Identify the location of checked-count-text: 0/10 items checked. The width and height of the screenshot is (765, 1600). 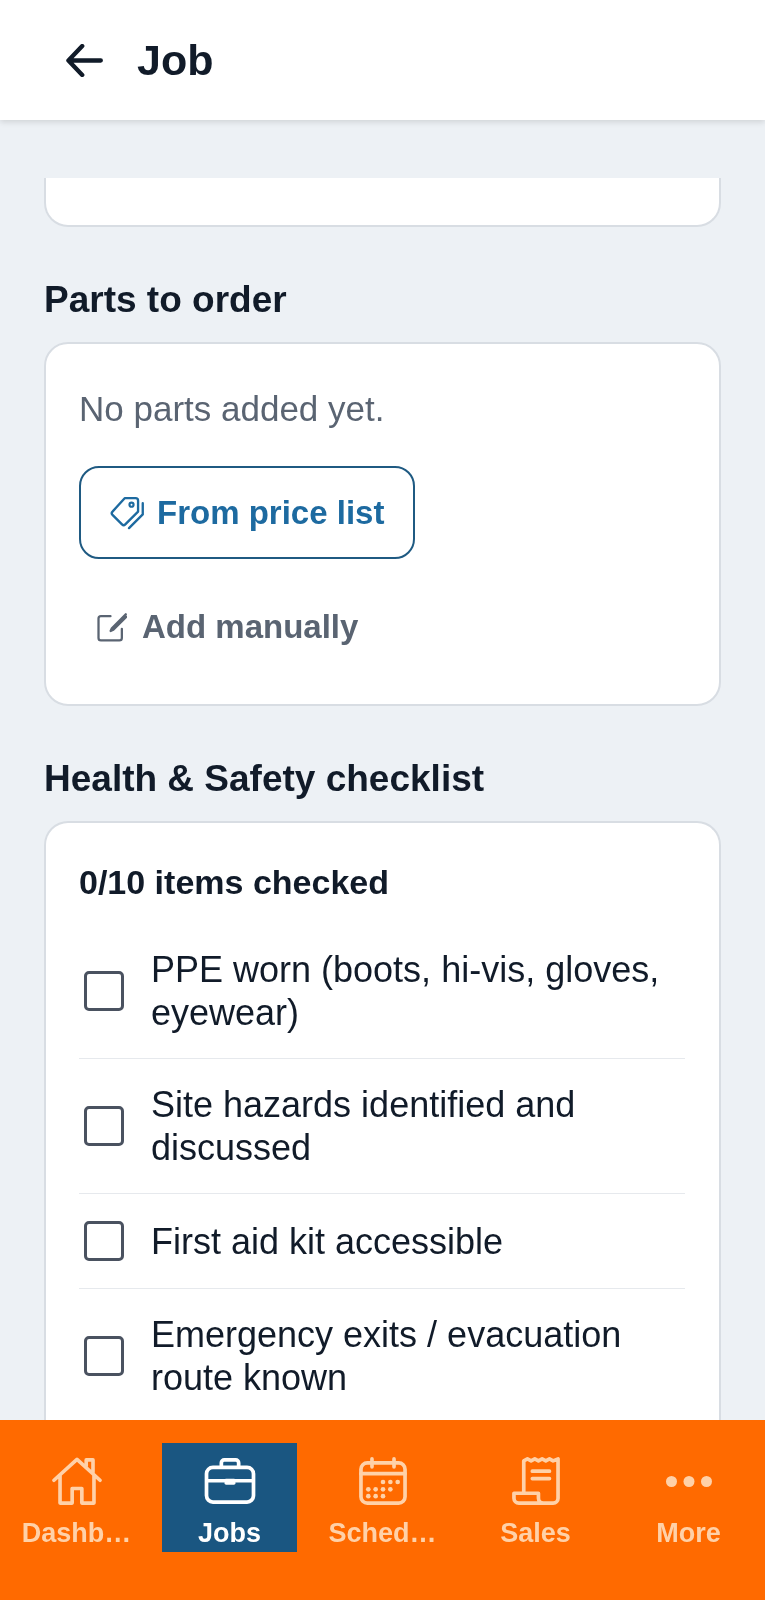
(234, 882).